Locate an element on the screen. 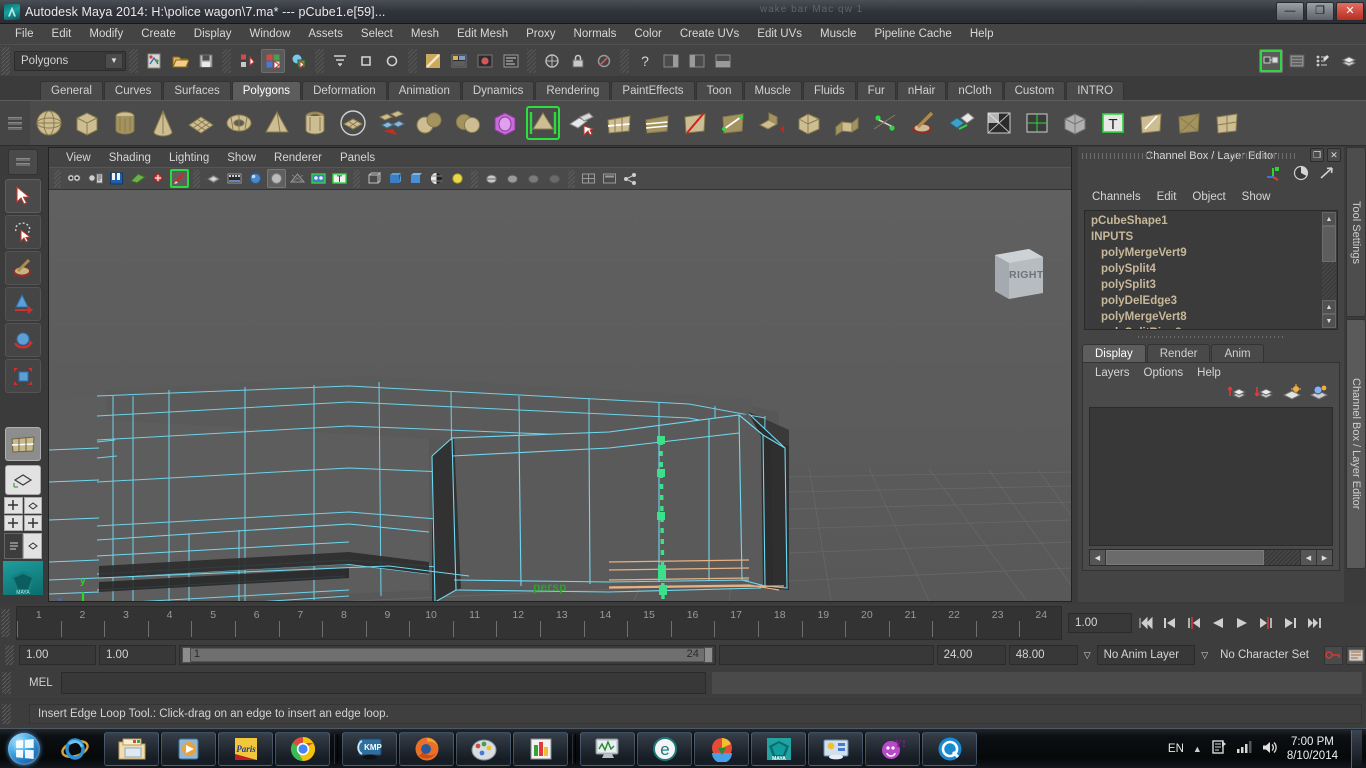  shelf-tab-general: General is located at coordinates (71, 90).